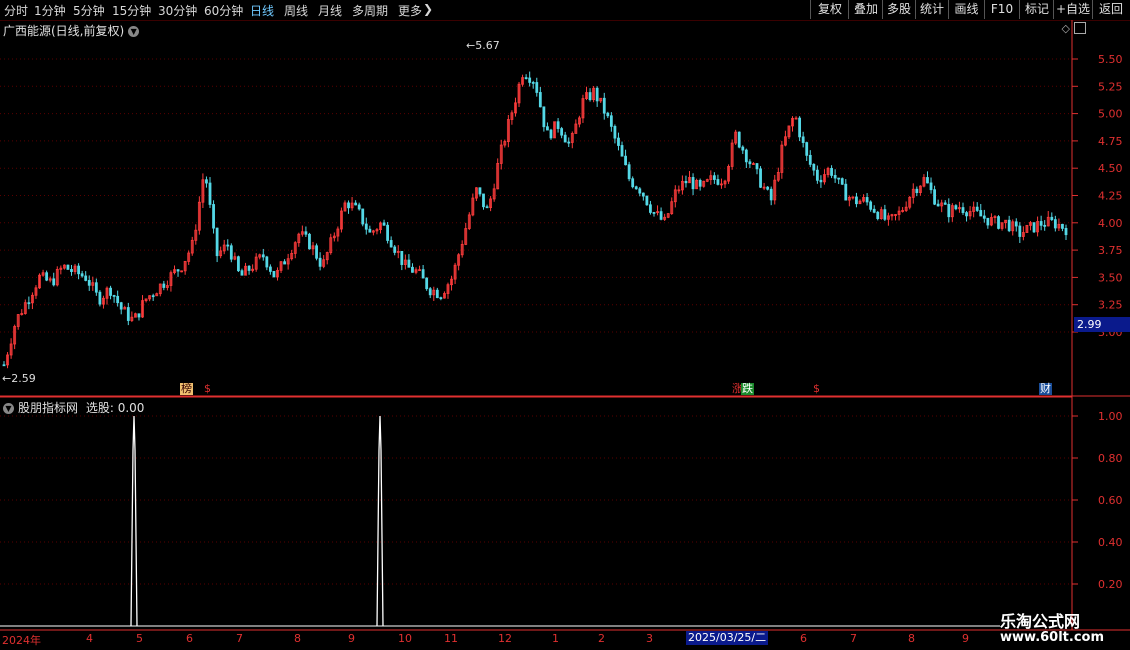  What do you see at coordinates (8, 408) in the screenshot?
I see `chevron-down-icon: ▼` at bounding box center [8, 408].